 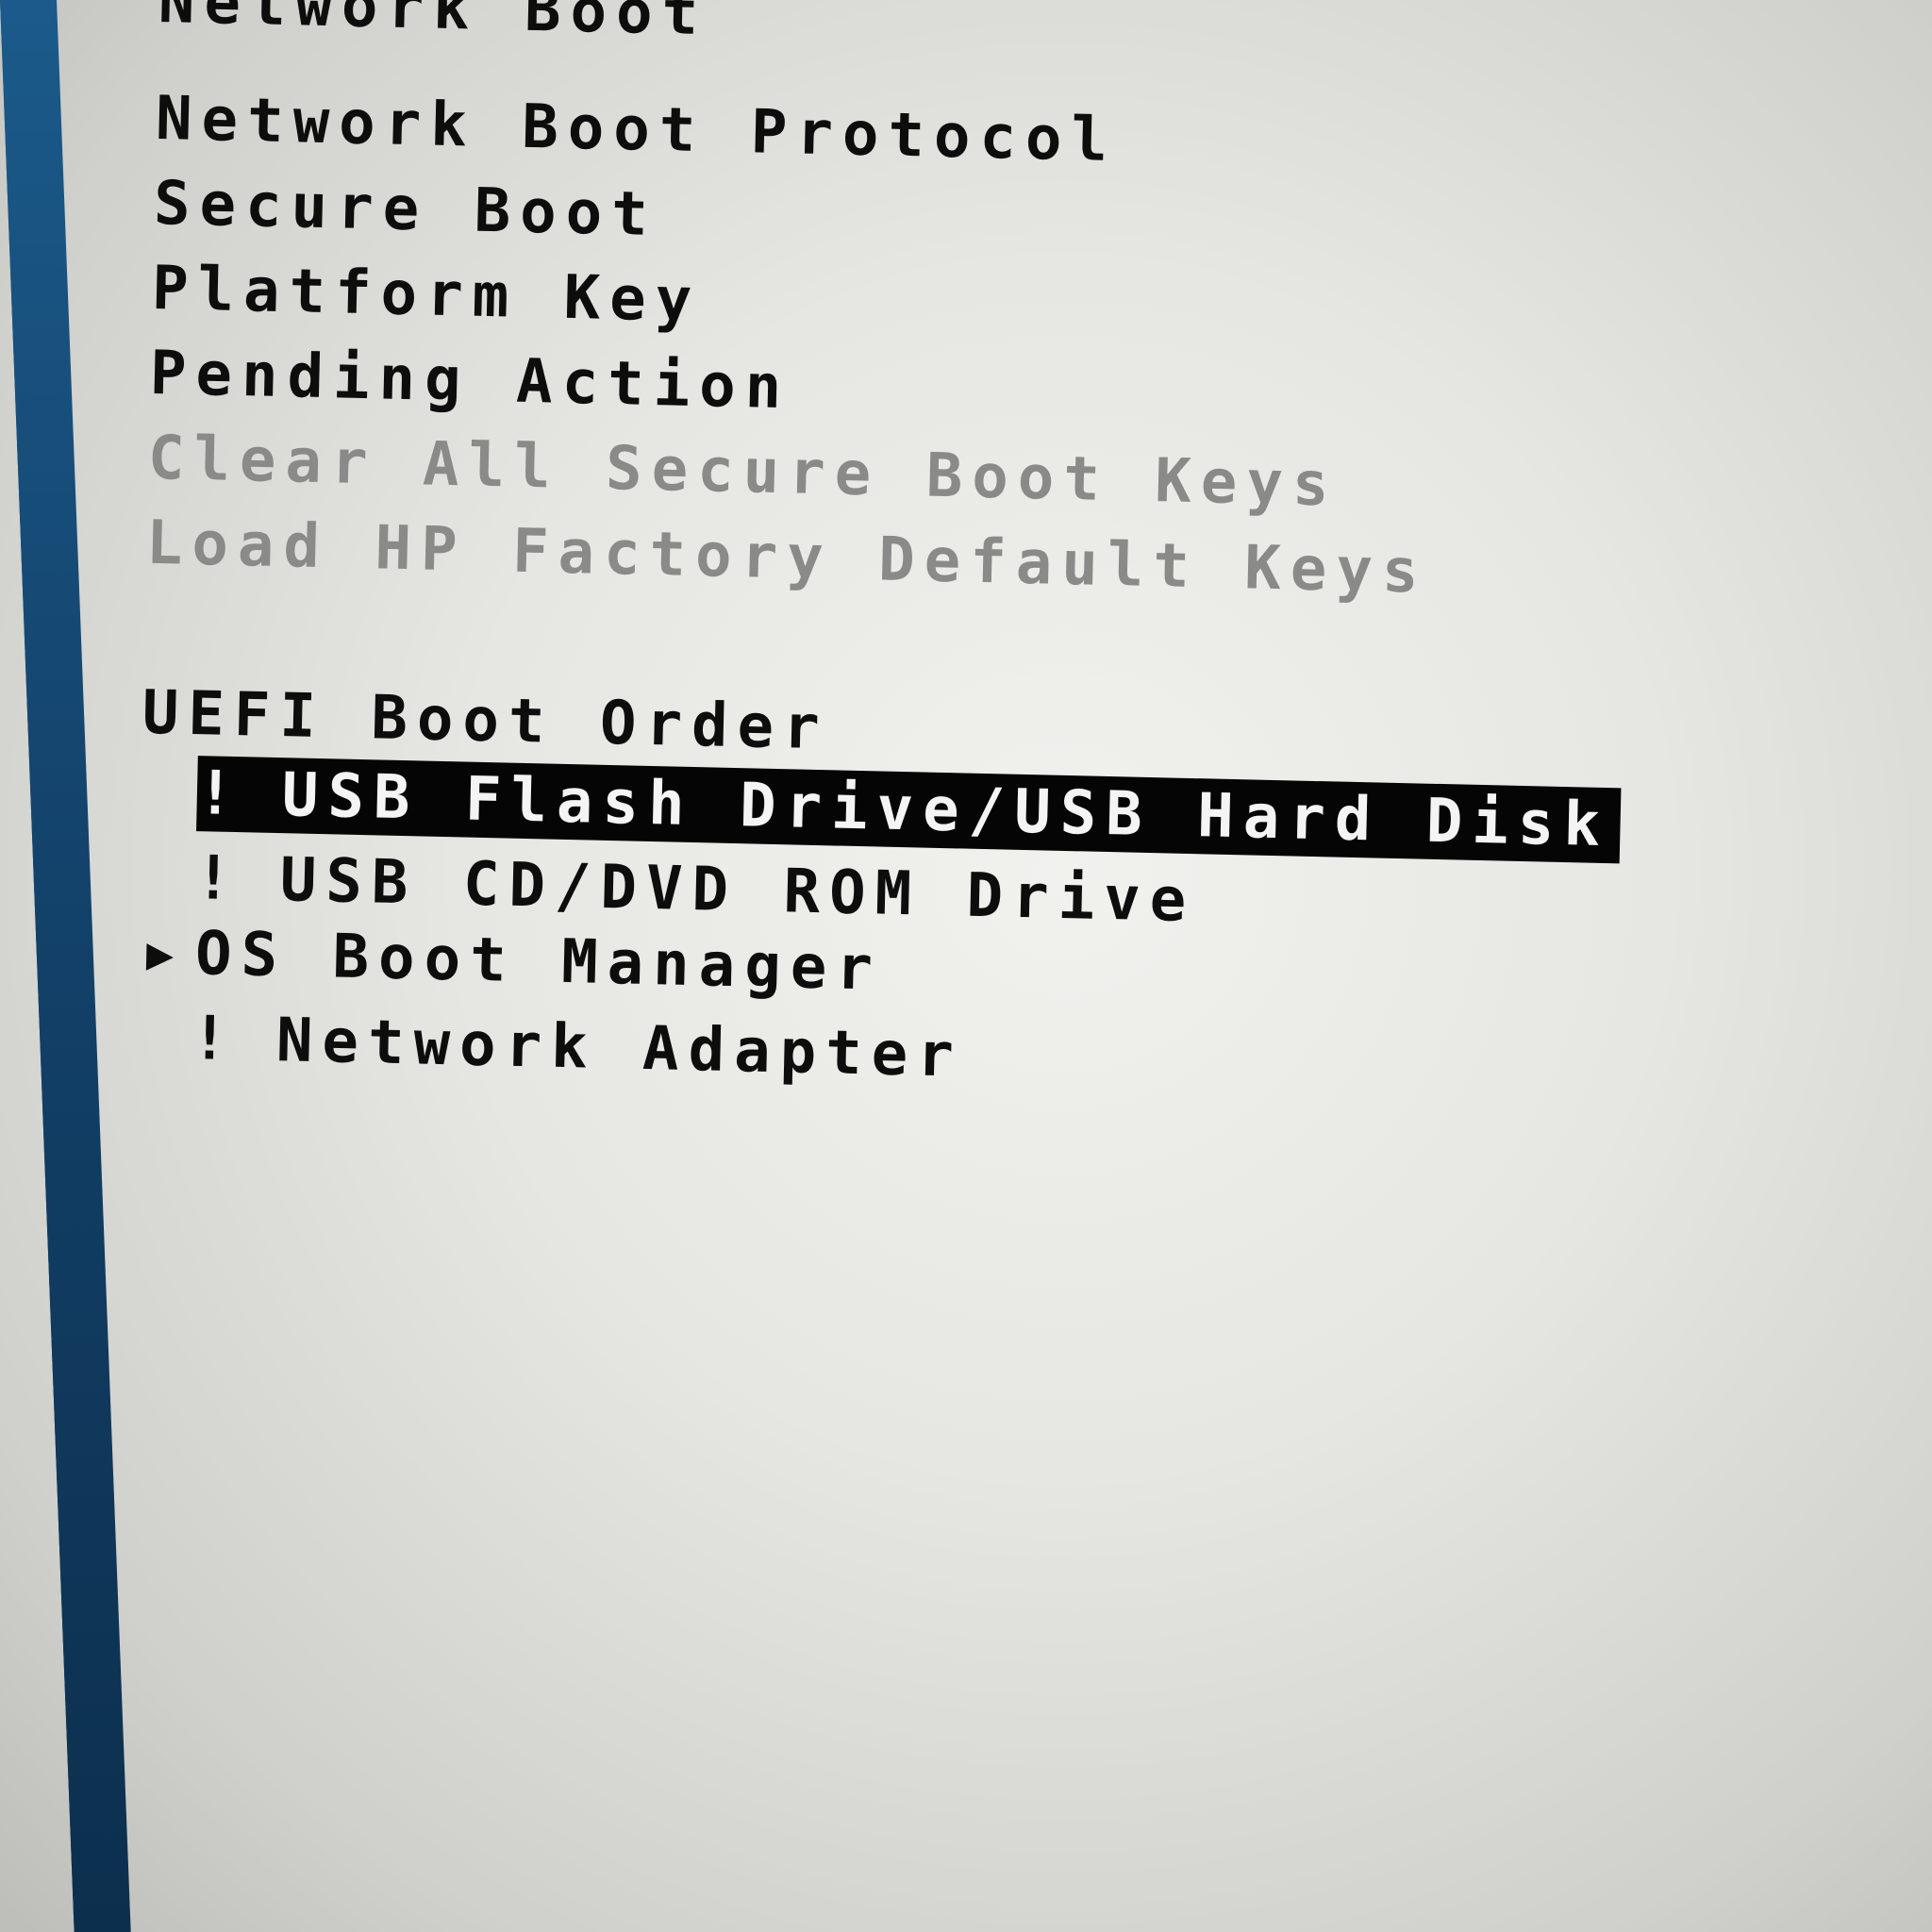 I want to click on boot-item-label: USB Flash Drive/USB Hard Disk, so click(x=946, y=811).